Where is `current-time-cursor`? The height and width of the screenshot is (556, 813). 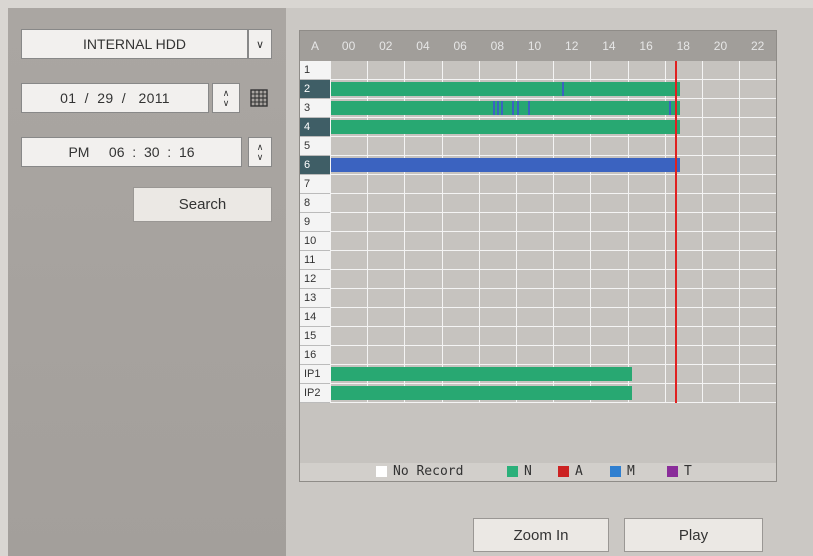
current-time-cursor is located at coordinates (676, 232).